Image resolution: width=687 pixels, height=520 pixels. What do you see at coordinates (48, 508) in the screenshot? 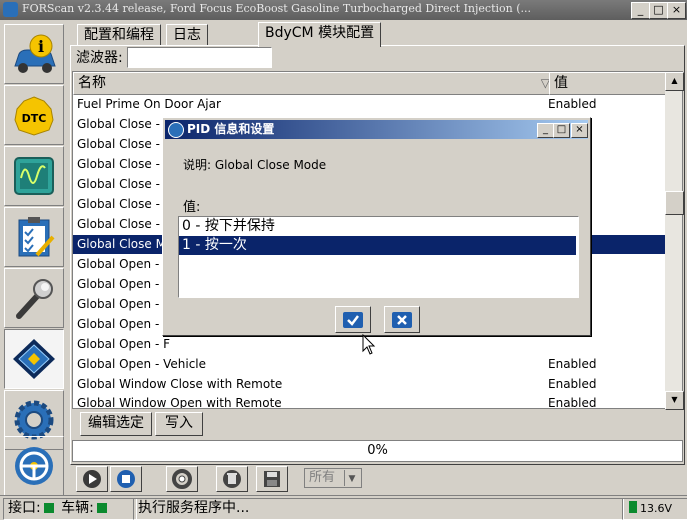
I see `port-status-indicator` at bounding box center [48, 508].